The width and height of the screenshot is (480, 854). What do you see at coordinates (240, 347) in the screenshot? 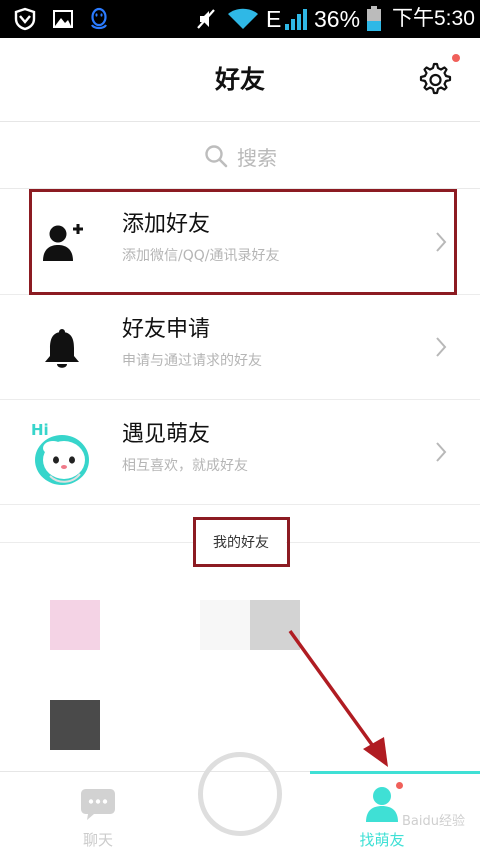
I see `friend-requests-row: 好友申请 申请与通过请求的好友` at bounding box center [240, 347].